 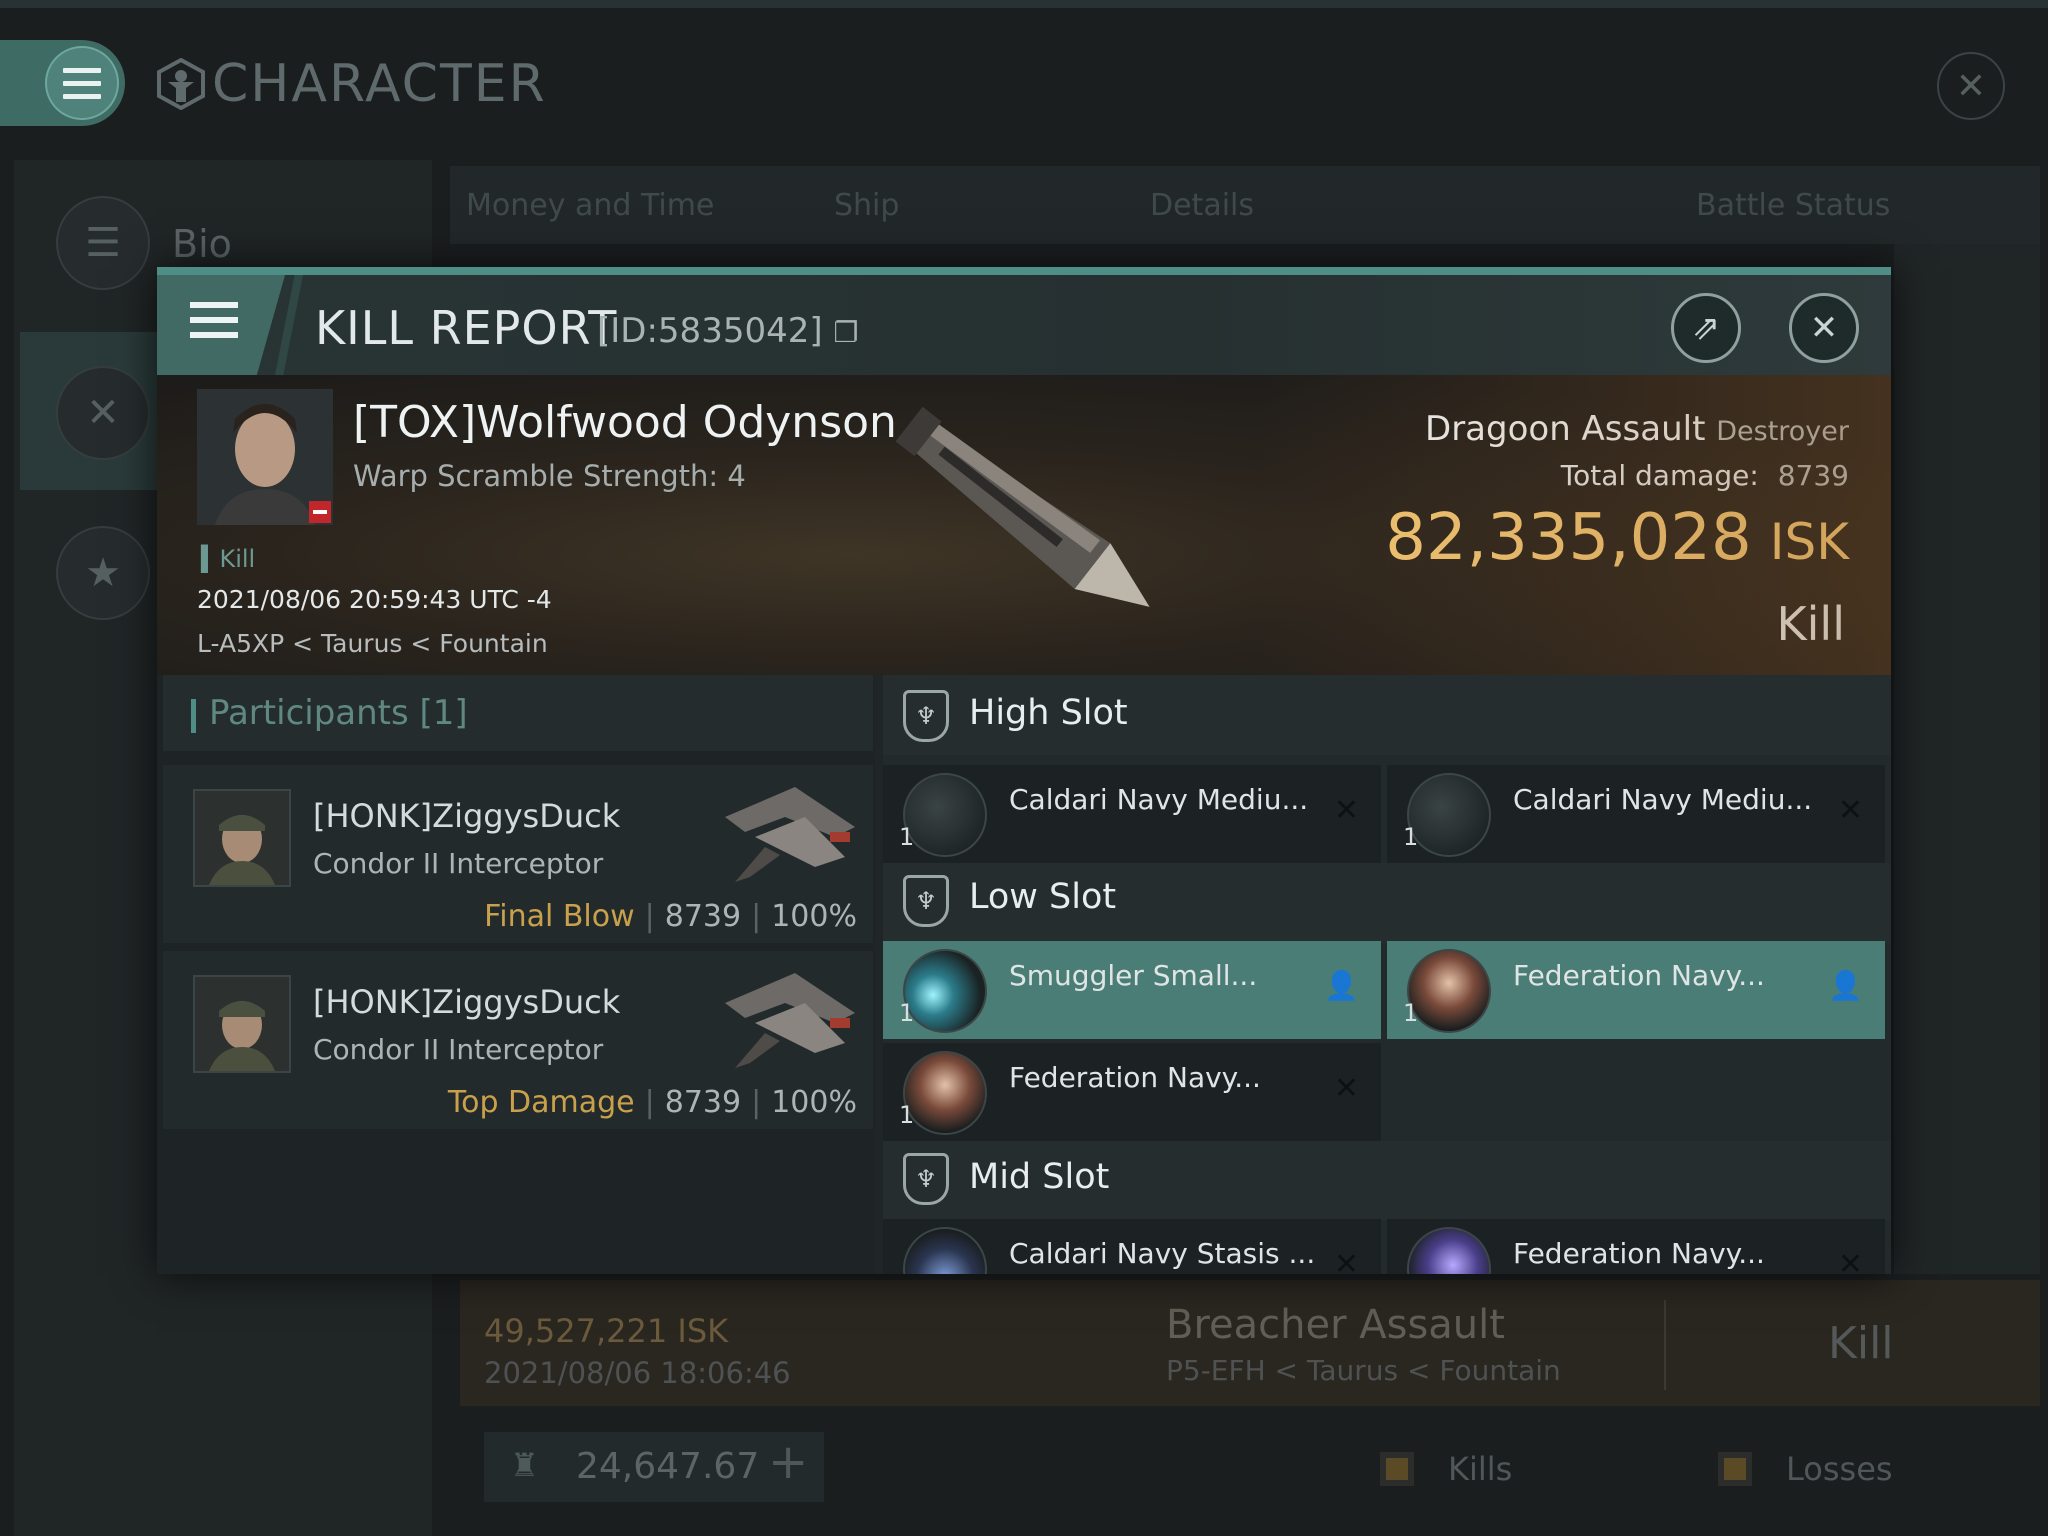 What do you see at coordinates (338, 713) in the screenshot?
I see `participants-title: Participants [1]` at bounding box center [338, 713].